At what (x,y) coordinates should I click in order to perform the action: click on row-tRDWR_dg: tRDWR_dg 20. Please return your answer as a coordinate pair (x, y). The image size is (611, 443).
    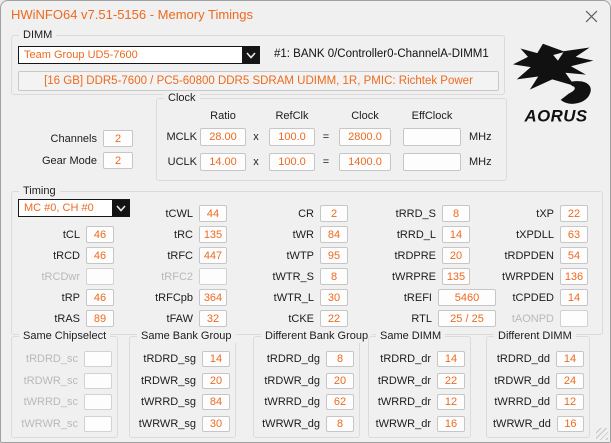
    Looking at the image, I should click on (307, 380).